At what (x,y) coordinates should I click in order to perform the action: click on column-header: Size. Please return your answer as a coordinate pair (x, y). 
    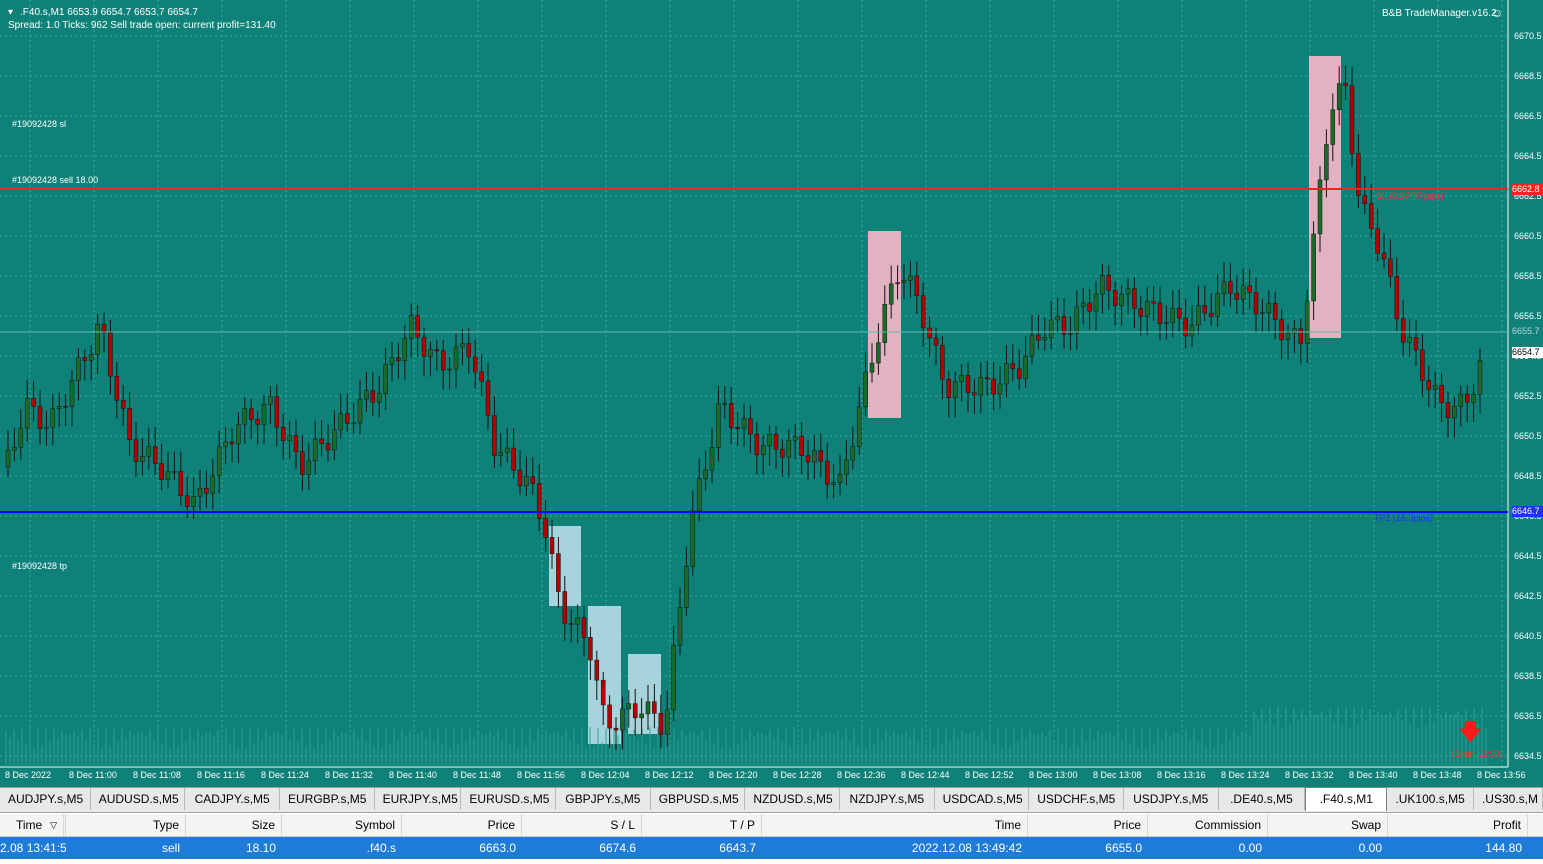
    Looking at the image, I should click on (234, 825).